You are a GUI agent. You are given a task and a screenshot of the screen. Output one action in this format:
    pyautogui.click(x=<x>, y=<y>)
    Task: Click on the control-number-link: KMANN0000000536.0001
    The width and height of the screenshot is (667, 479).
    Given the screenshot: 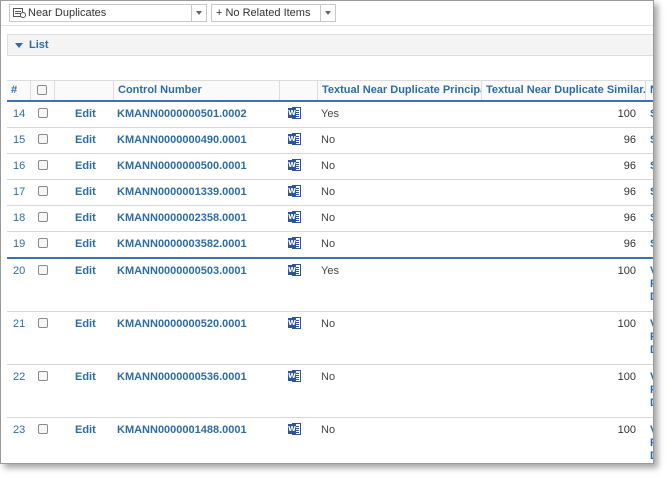 What is the action you would take?
    pyautogui.click(x=182, y=377)
    